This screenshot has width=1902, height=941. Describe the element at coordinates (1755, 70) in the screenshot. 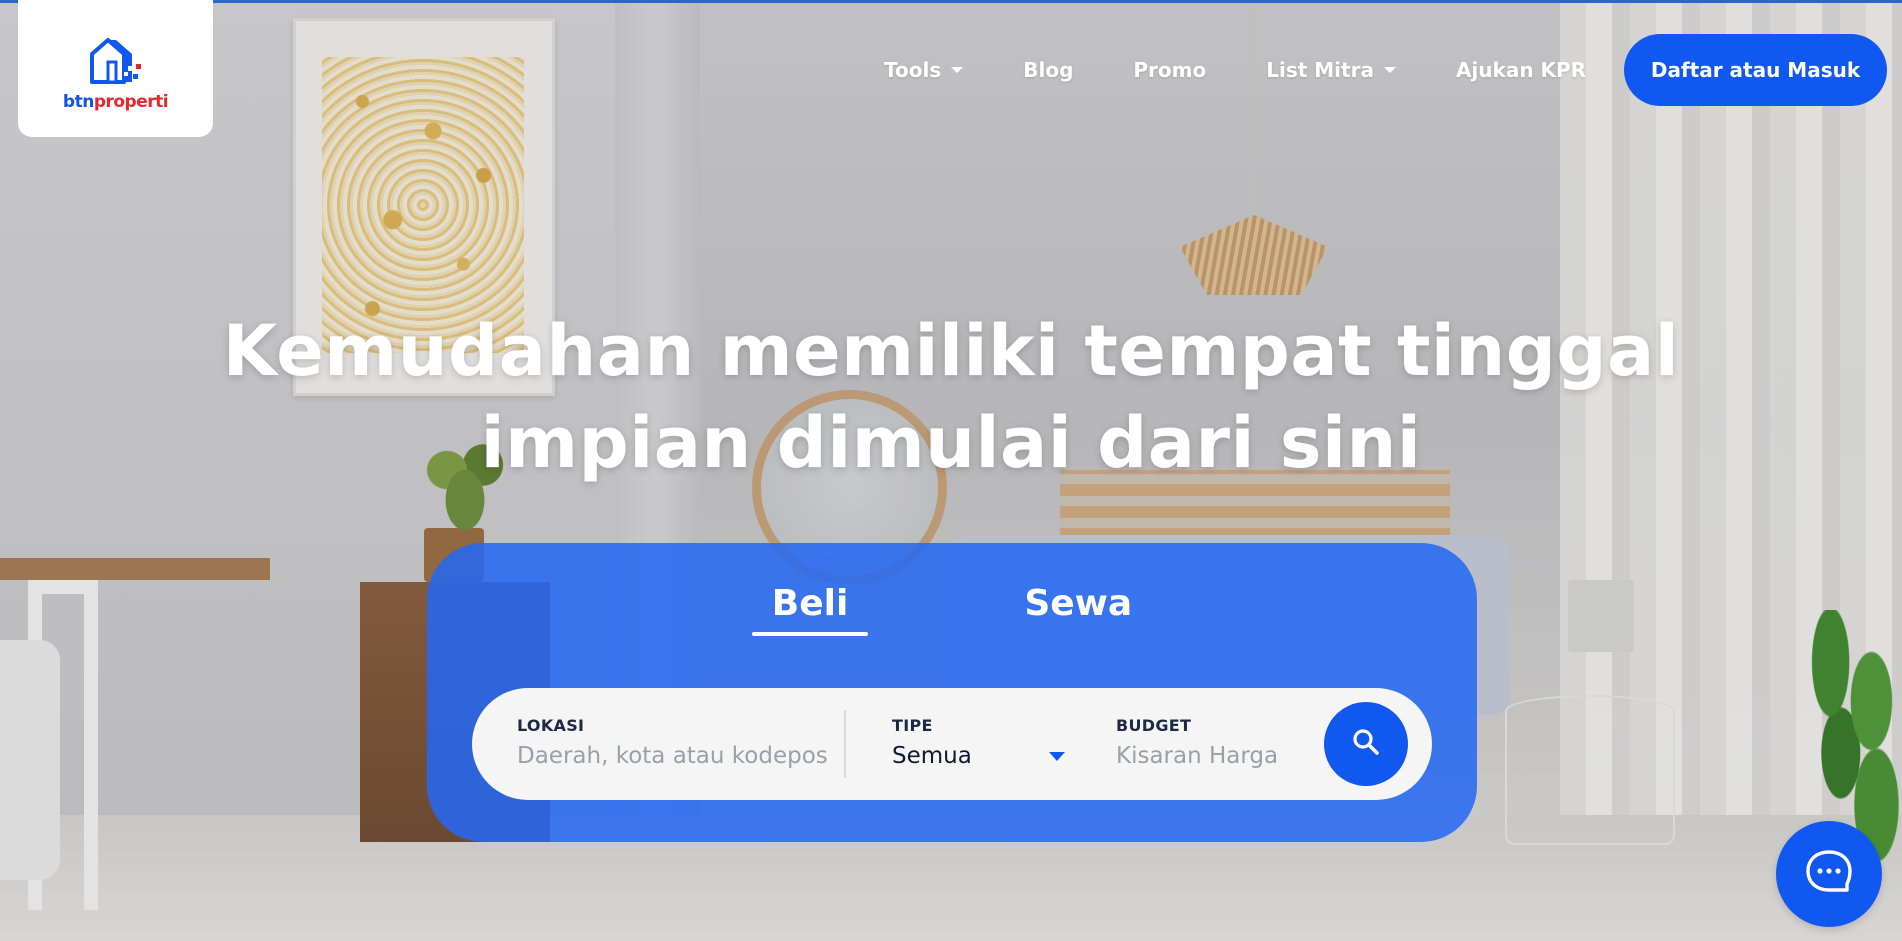

I see `login-register-button: Daftar atau Masuk` at that location.